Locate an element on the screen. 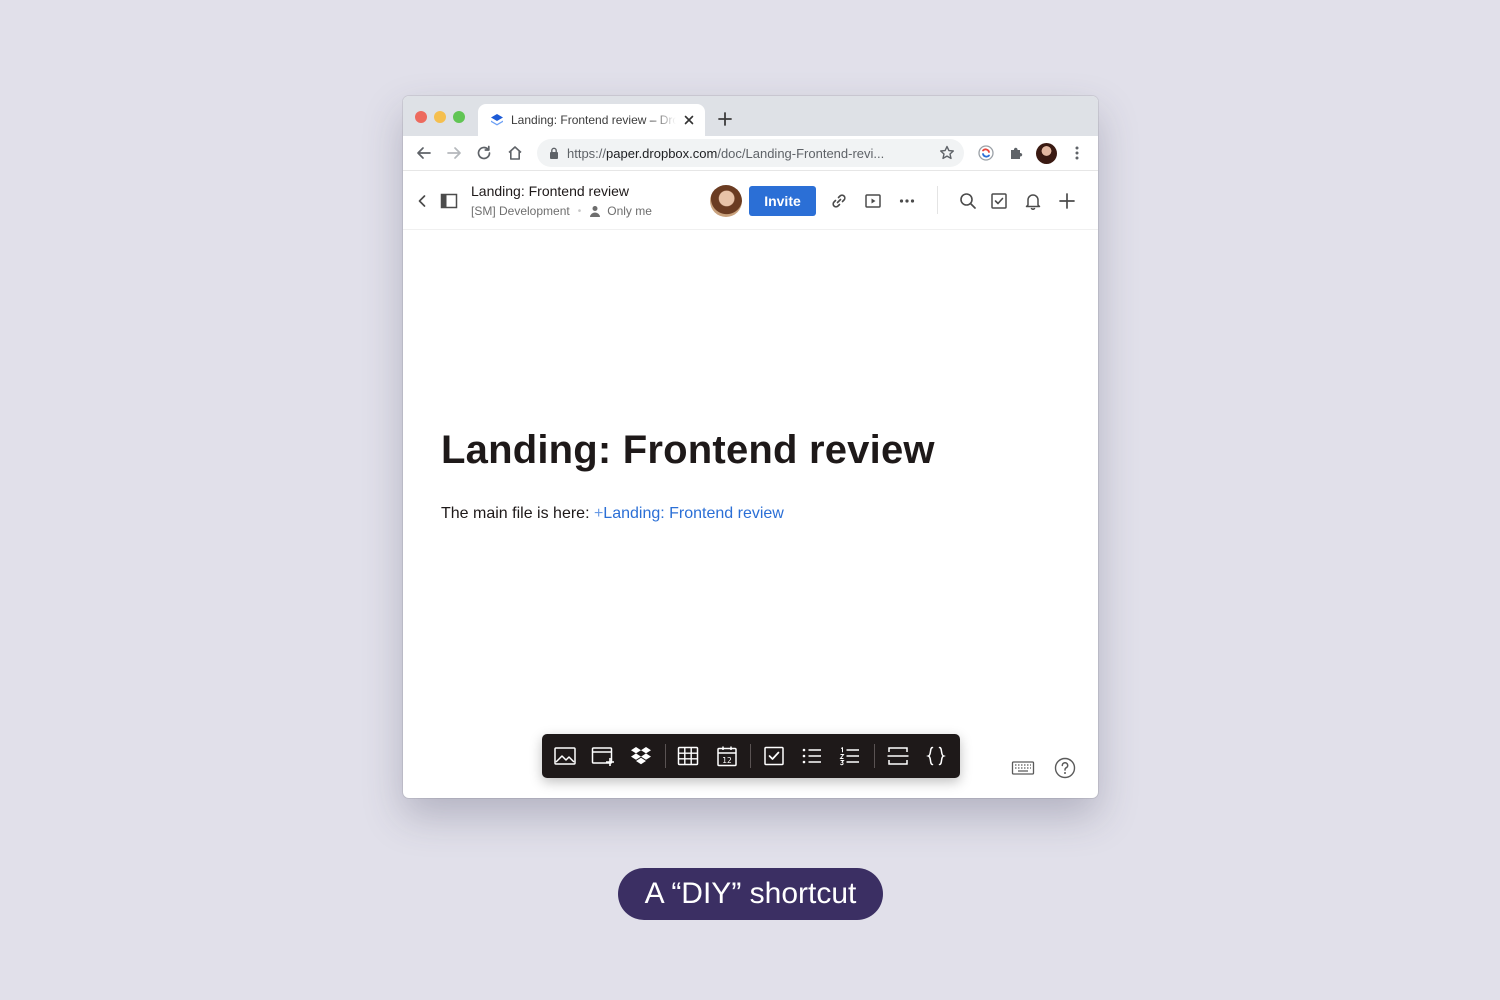 The image size is (1500, 1000). person-icon is located at coordinates (595, 211).